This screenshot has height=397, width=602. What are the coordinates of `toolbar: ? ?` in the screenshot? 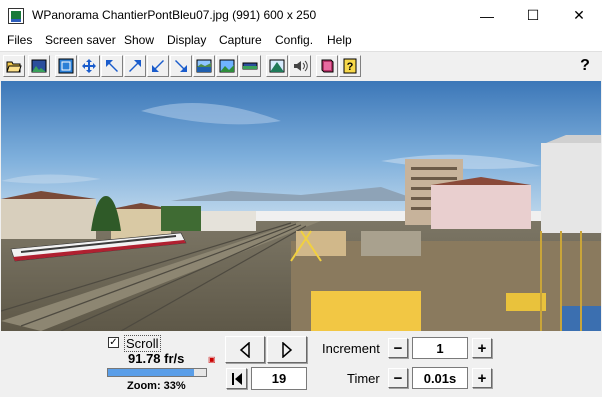 It's located at (301, 66).